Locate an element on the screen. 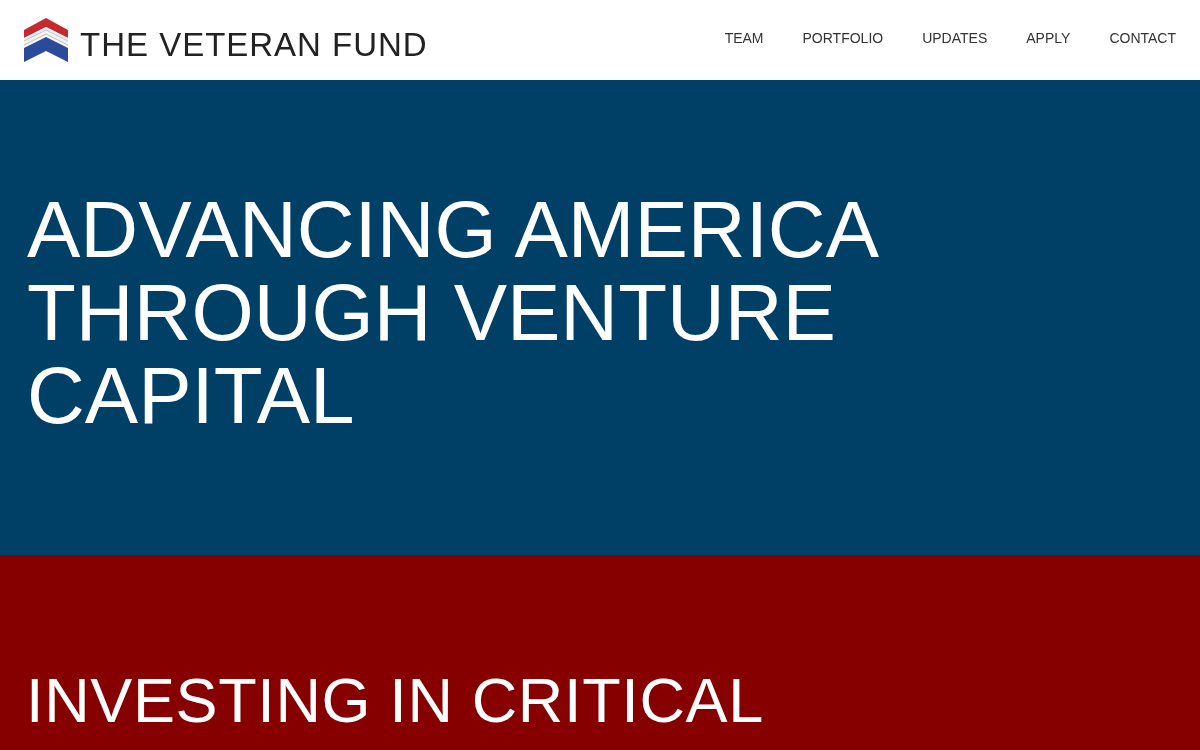  logo-text: THE VETERAN FUND is located at coordinates (254, 42).